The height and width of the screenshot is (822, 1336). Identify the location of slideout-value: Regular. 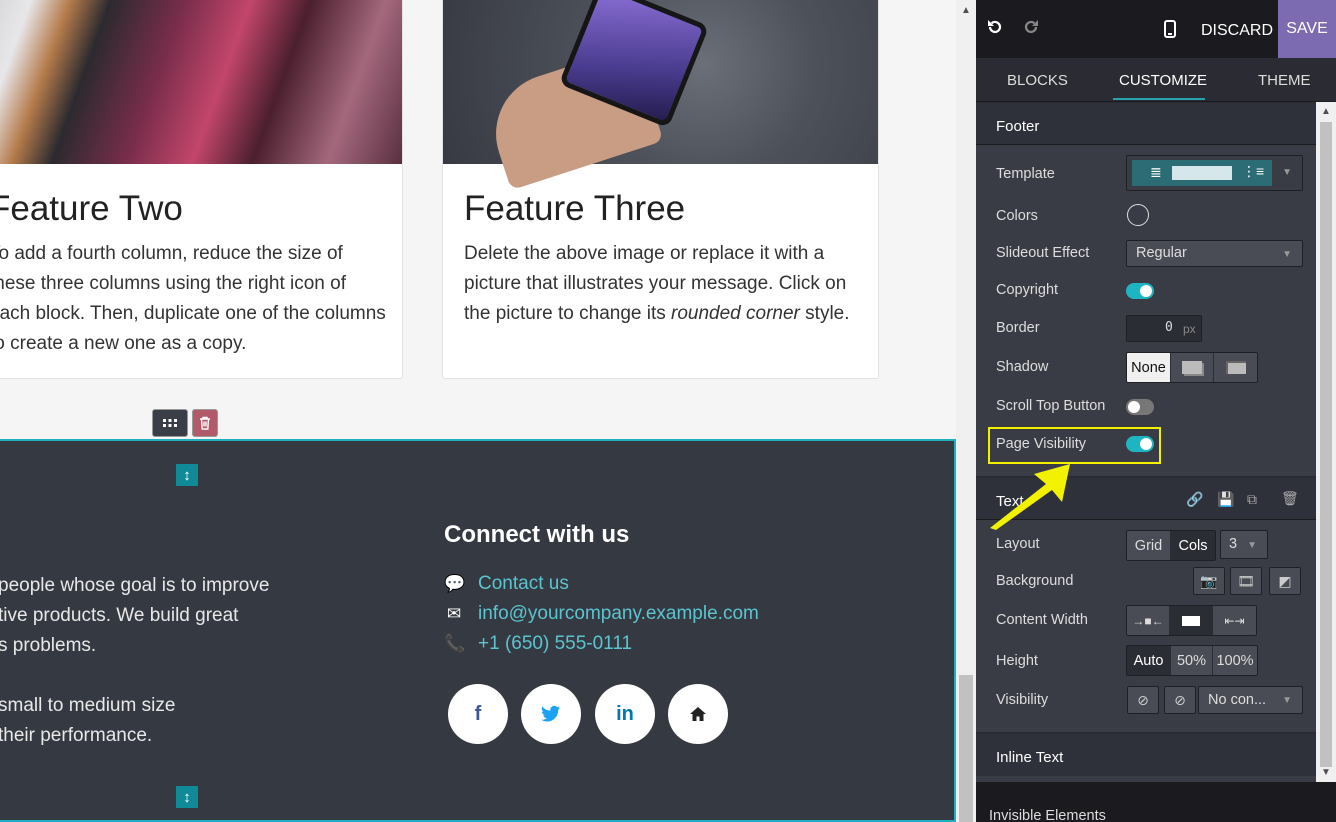
(1161, 253).